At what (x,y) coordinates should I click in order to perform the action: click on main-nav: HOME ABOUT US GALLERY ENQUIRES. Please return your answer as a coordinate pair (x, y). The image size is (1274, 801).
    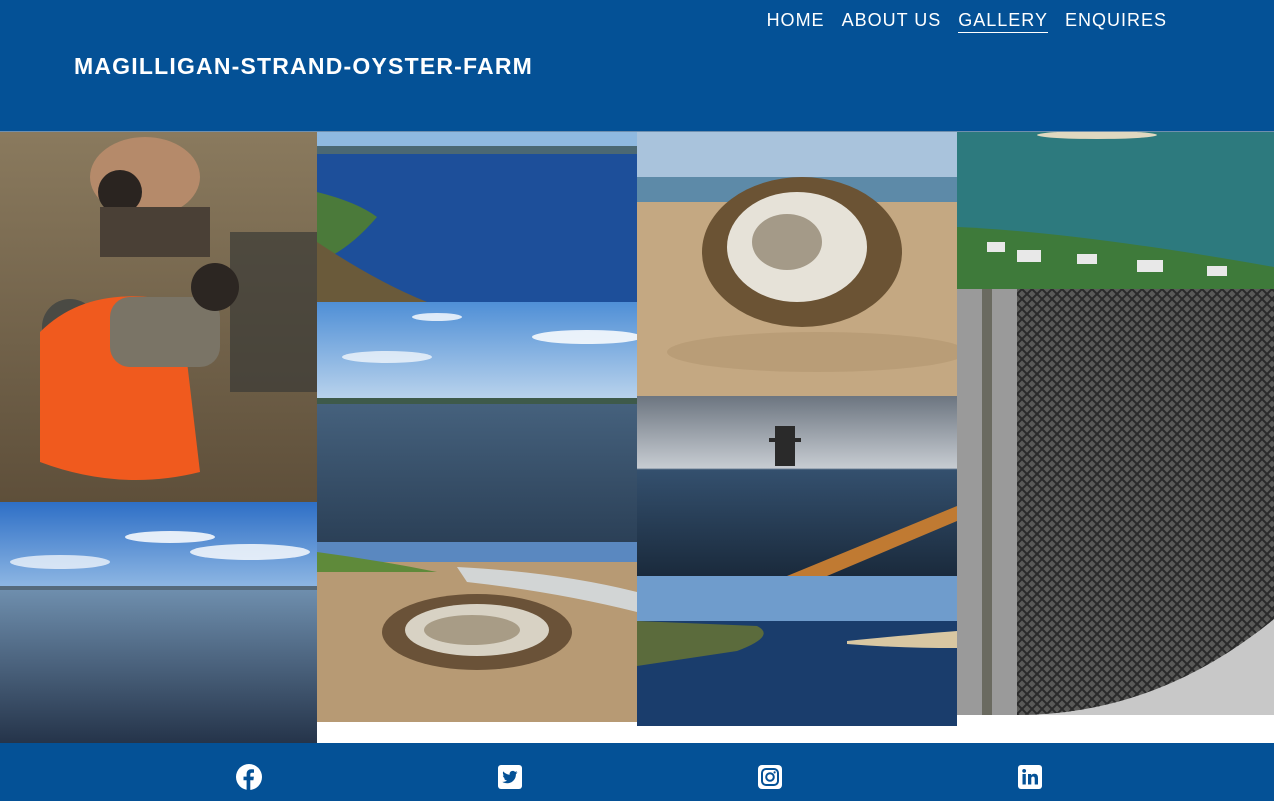
    Looking at the image, I should click on (967, 21).